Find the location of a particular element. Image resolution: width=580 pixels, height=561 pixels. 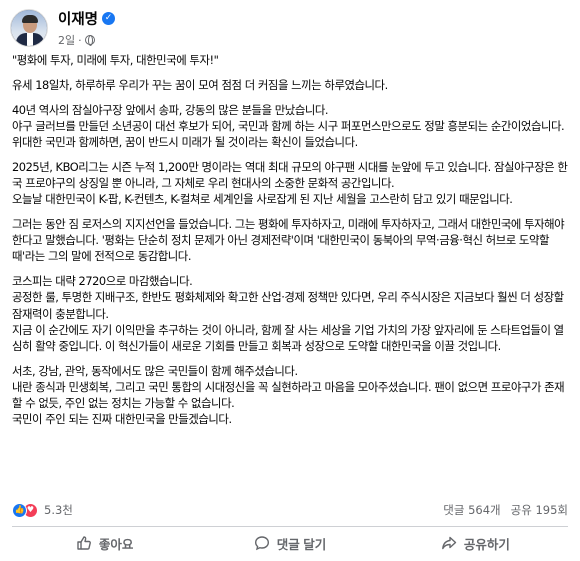

comment-bubble-icon is located at coordinates (261, 543).